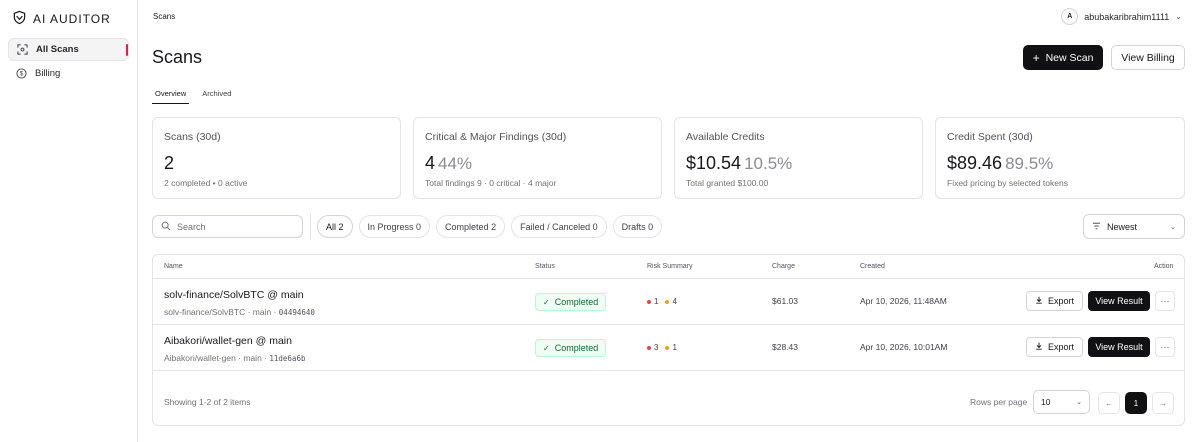 The image size is (1200, 442). Describe the element at coordinates (1096, 227) in the screenshot. I see `filter-lines-icon` at that location.